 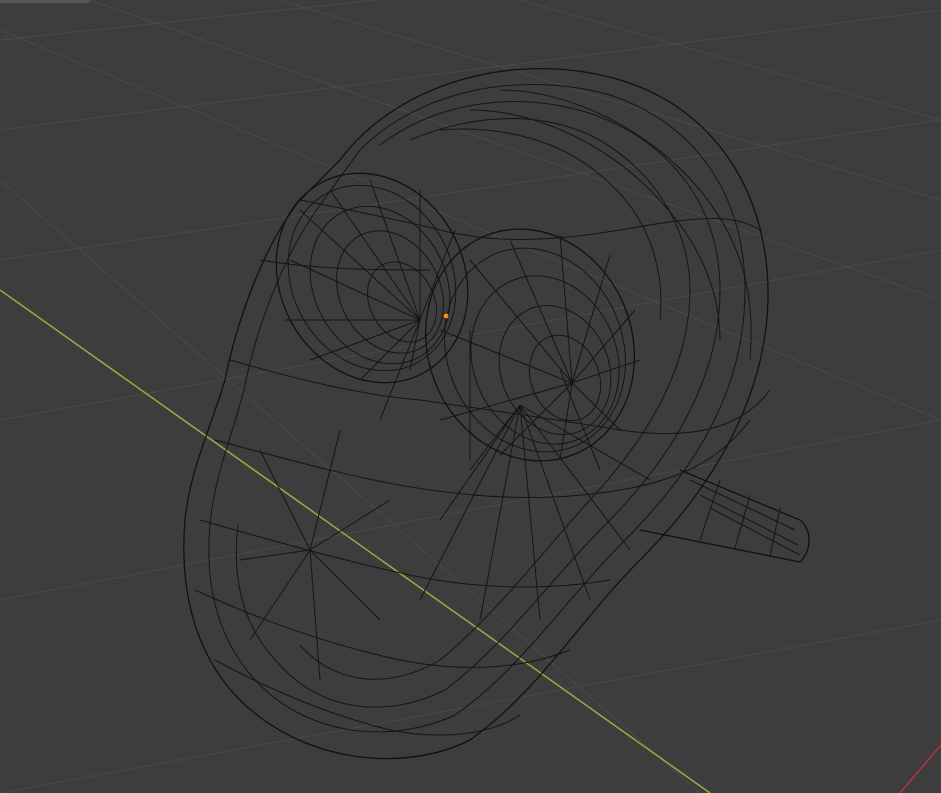 What do you see at coordinates (532, 345) in the screenshot?
I see `right-eye-wireframe` at bounding box center [532, 345].